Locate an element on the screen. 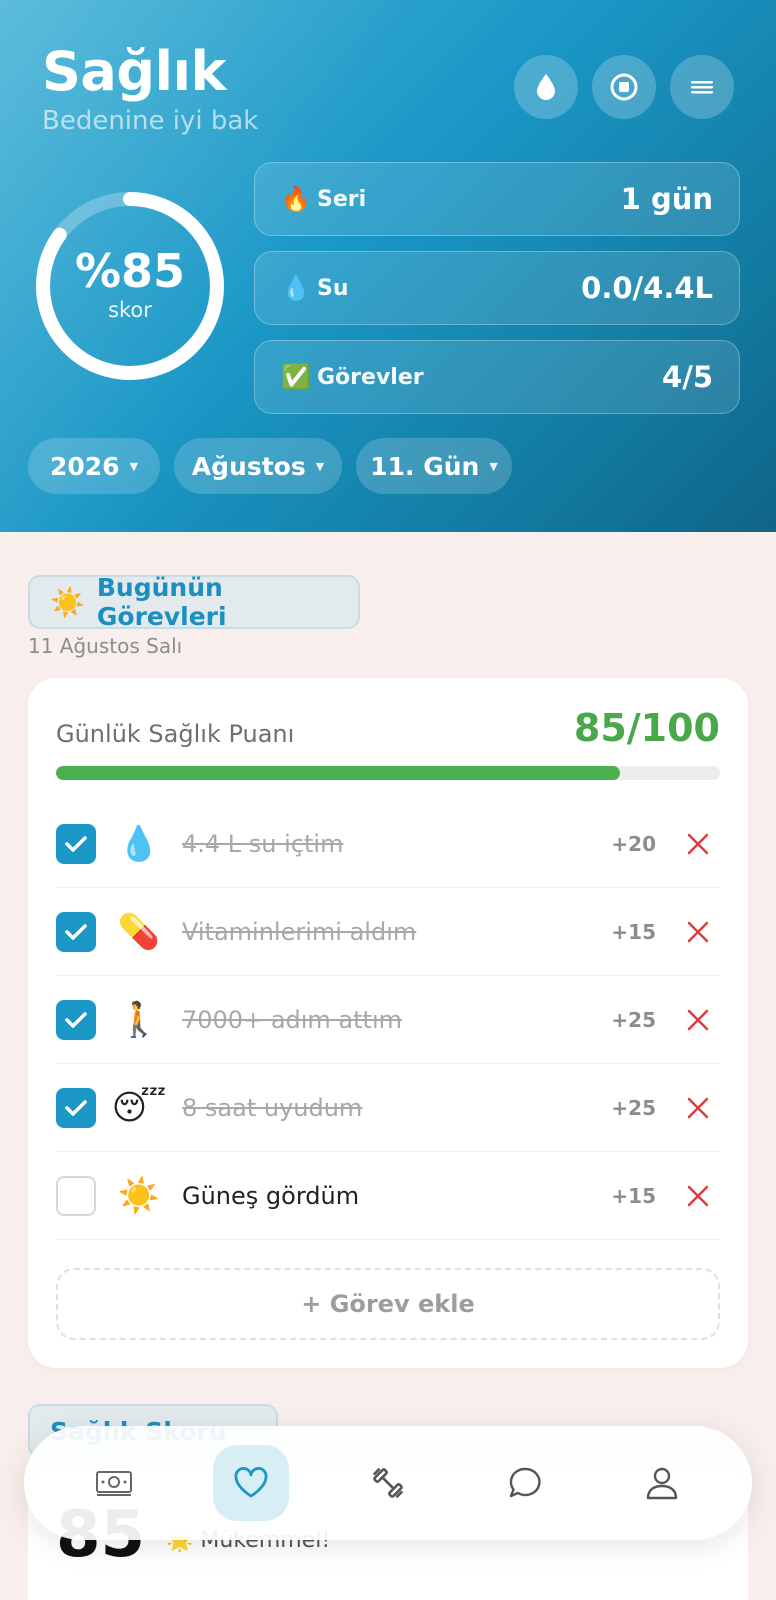 This screenshot has height=1600, width=776. score-ring-text: %85 skor is located at coordinates (130, 285).